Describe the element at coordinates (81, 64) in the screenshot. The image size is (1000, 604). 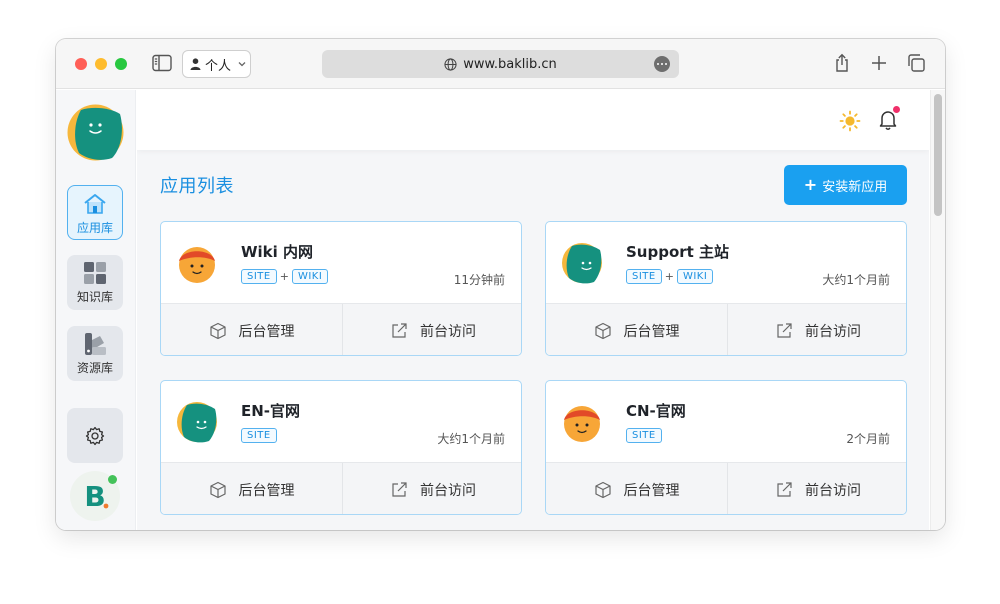
I see `close-window-button` at that location.